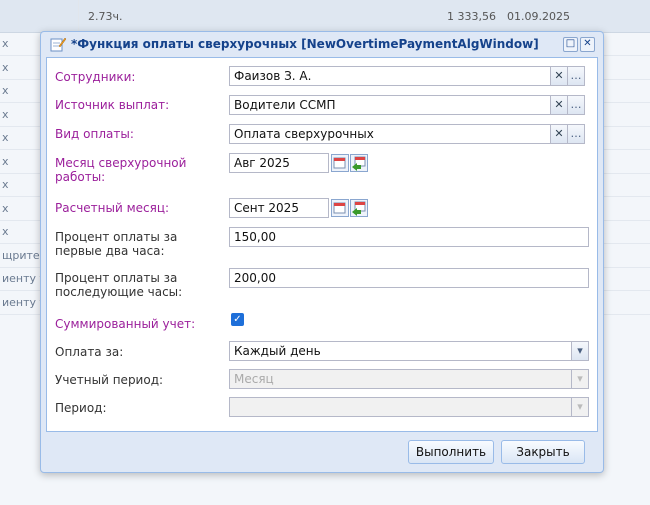 The height and width of the screenshot is (505, 650). Describe the element at coordinates (543, 452) in the screenshot. I see `close-button: Закрыть` at that location.